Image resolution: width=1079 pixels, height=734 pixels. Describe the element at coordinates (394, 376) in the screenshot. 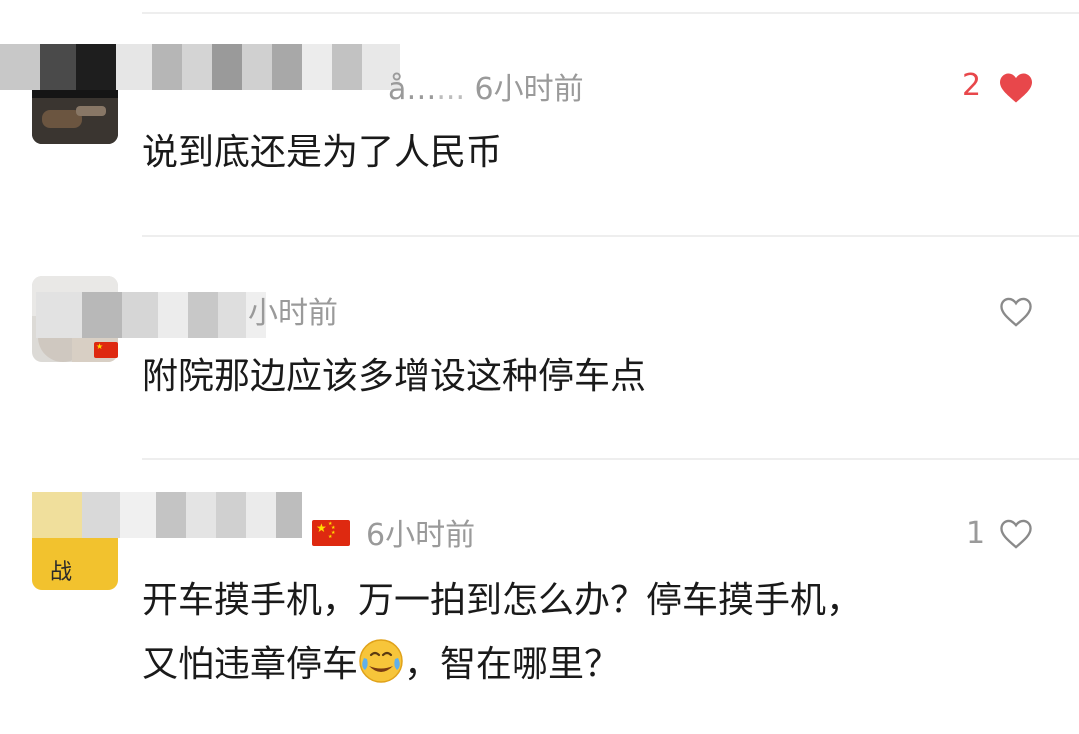

I see `comment-text: 附院那边应该多增设这种停车点` at that location.